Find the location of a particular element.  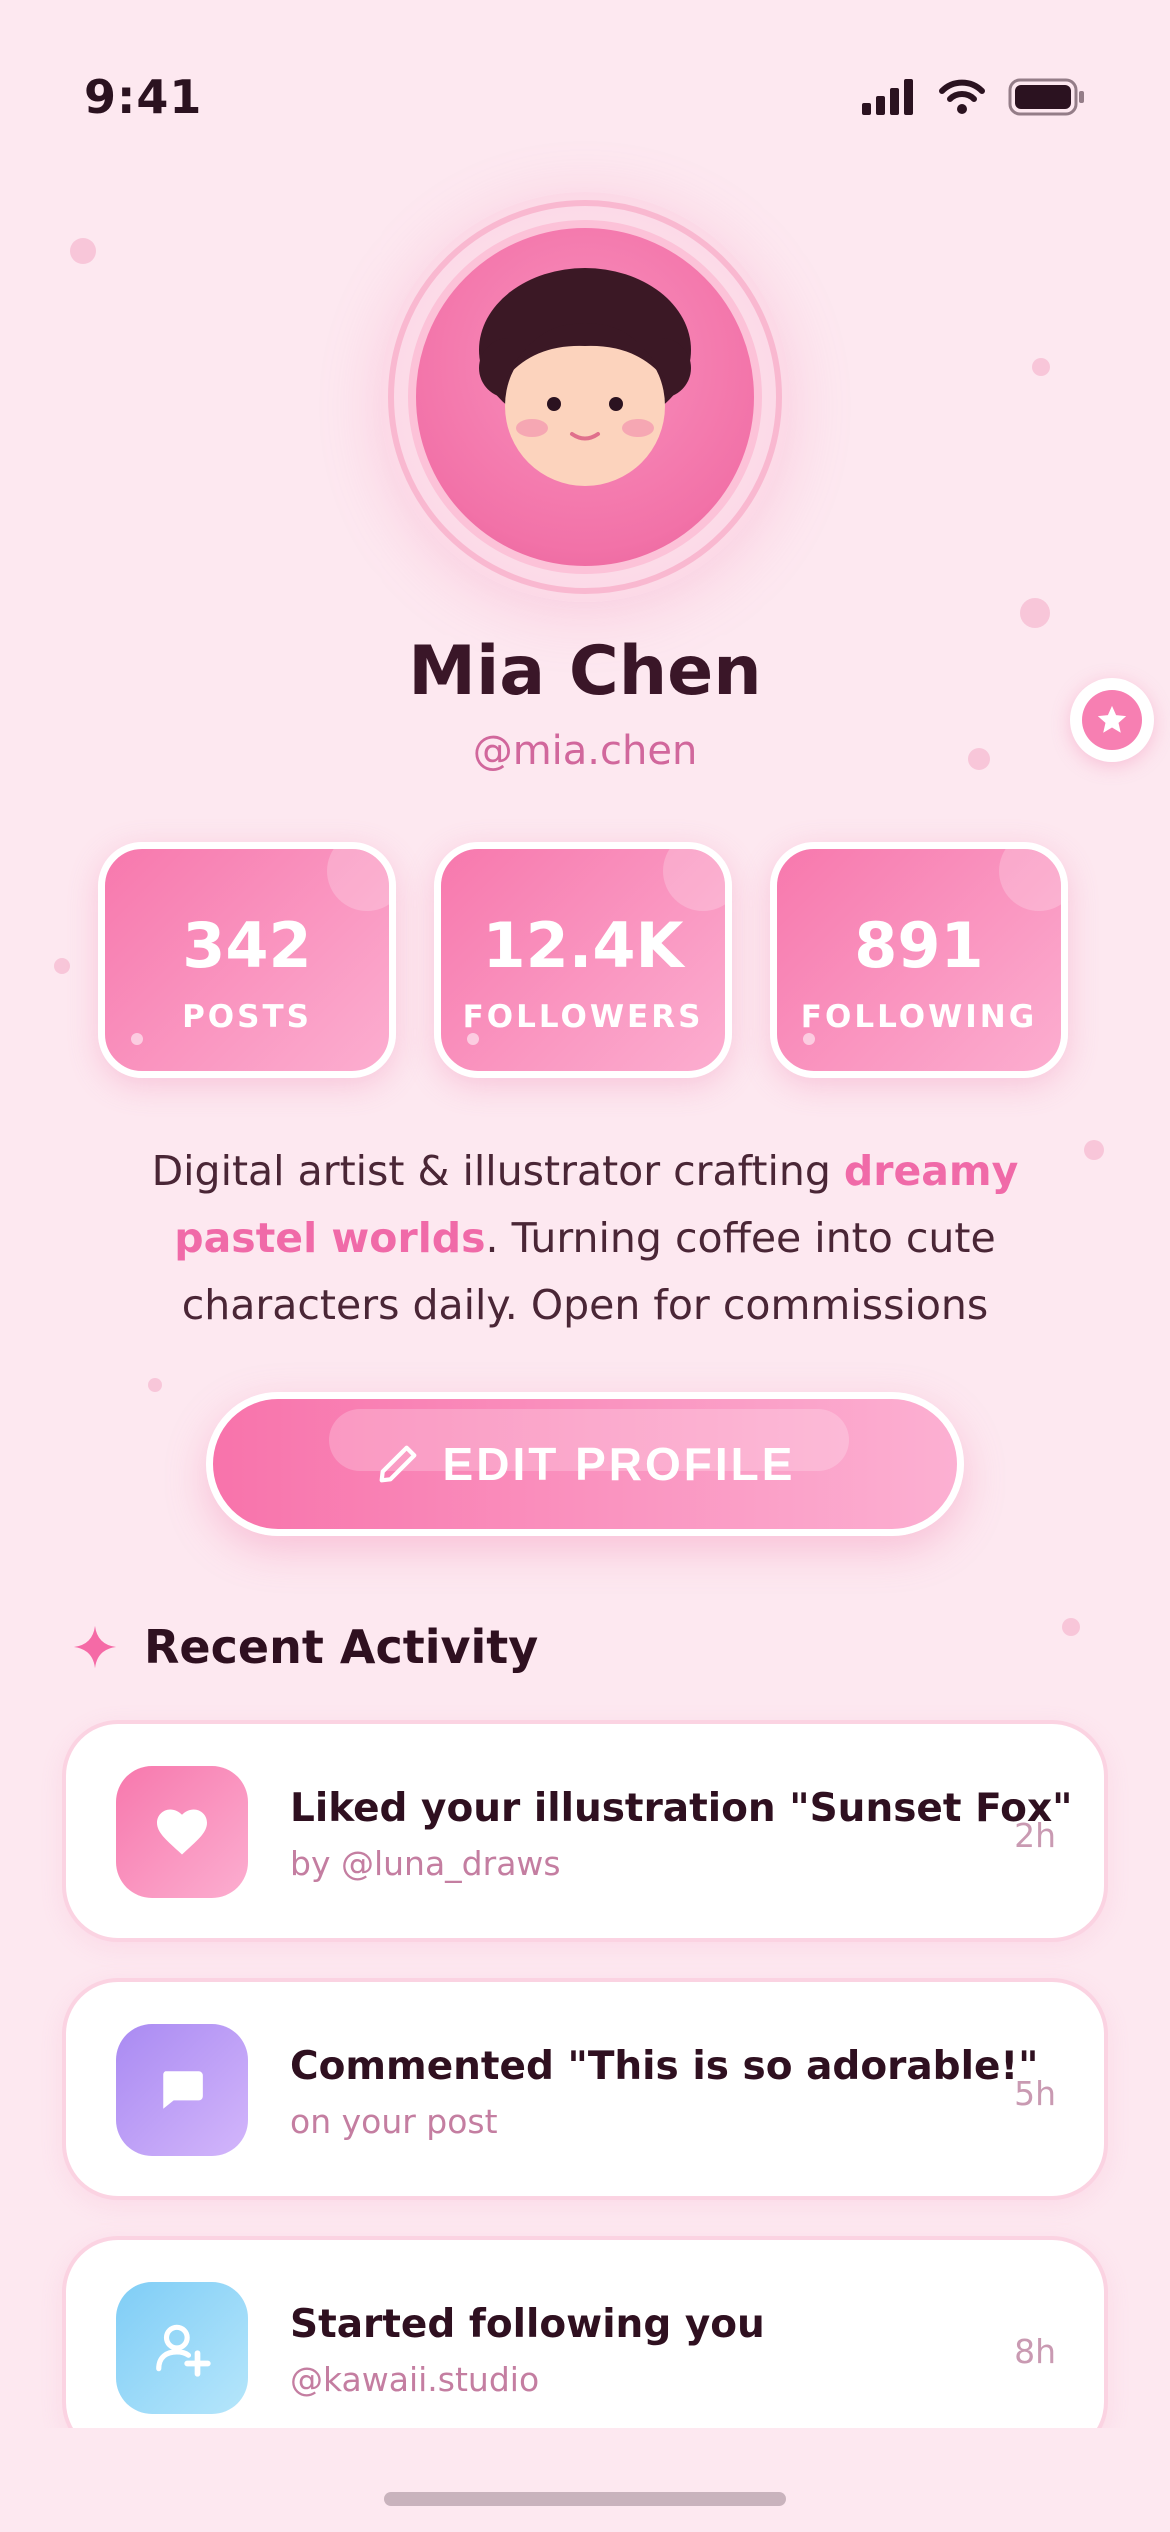

pencil-icon is located at coordinates (397, 1464).